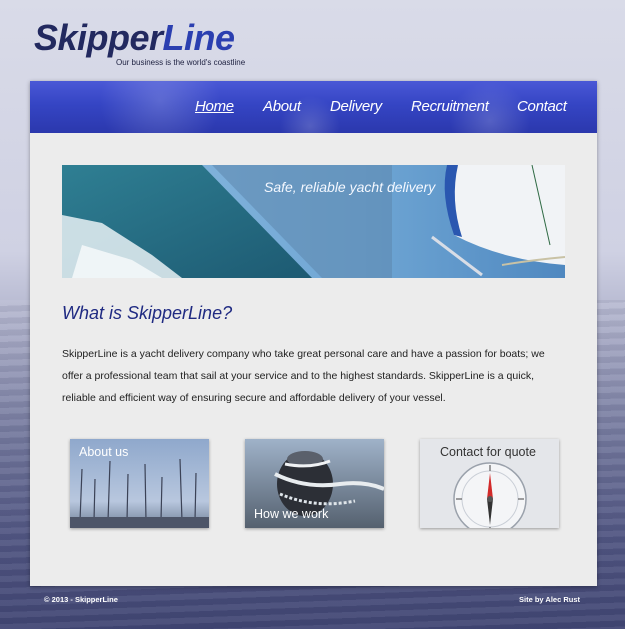 The image size is (625, 629). Describe the element at coordinates (98, 37) in the screenshot. I see `logo-title-part1: Skipper` at that location.